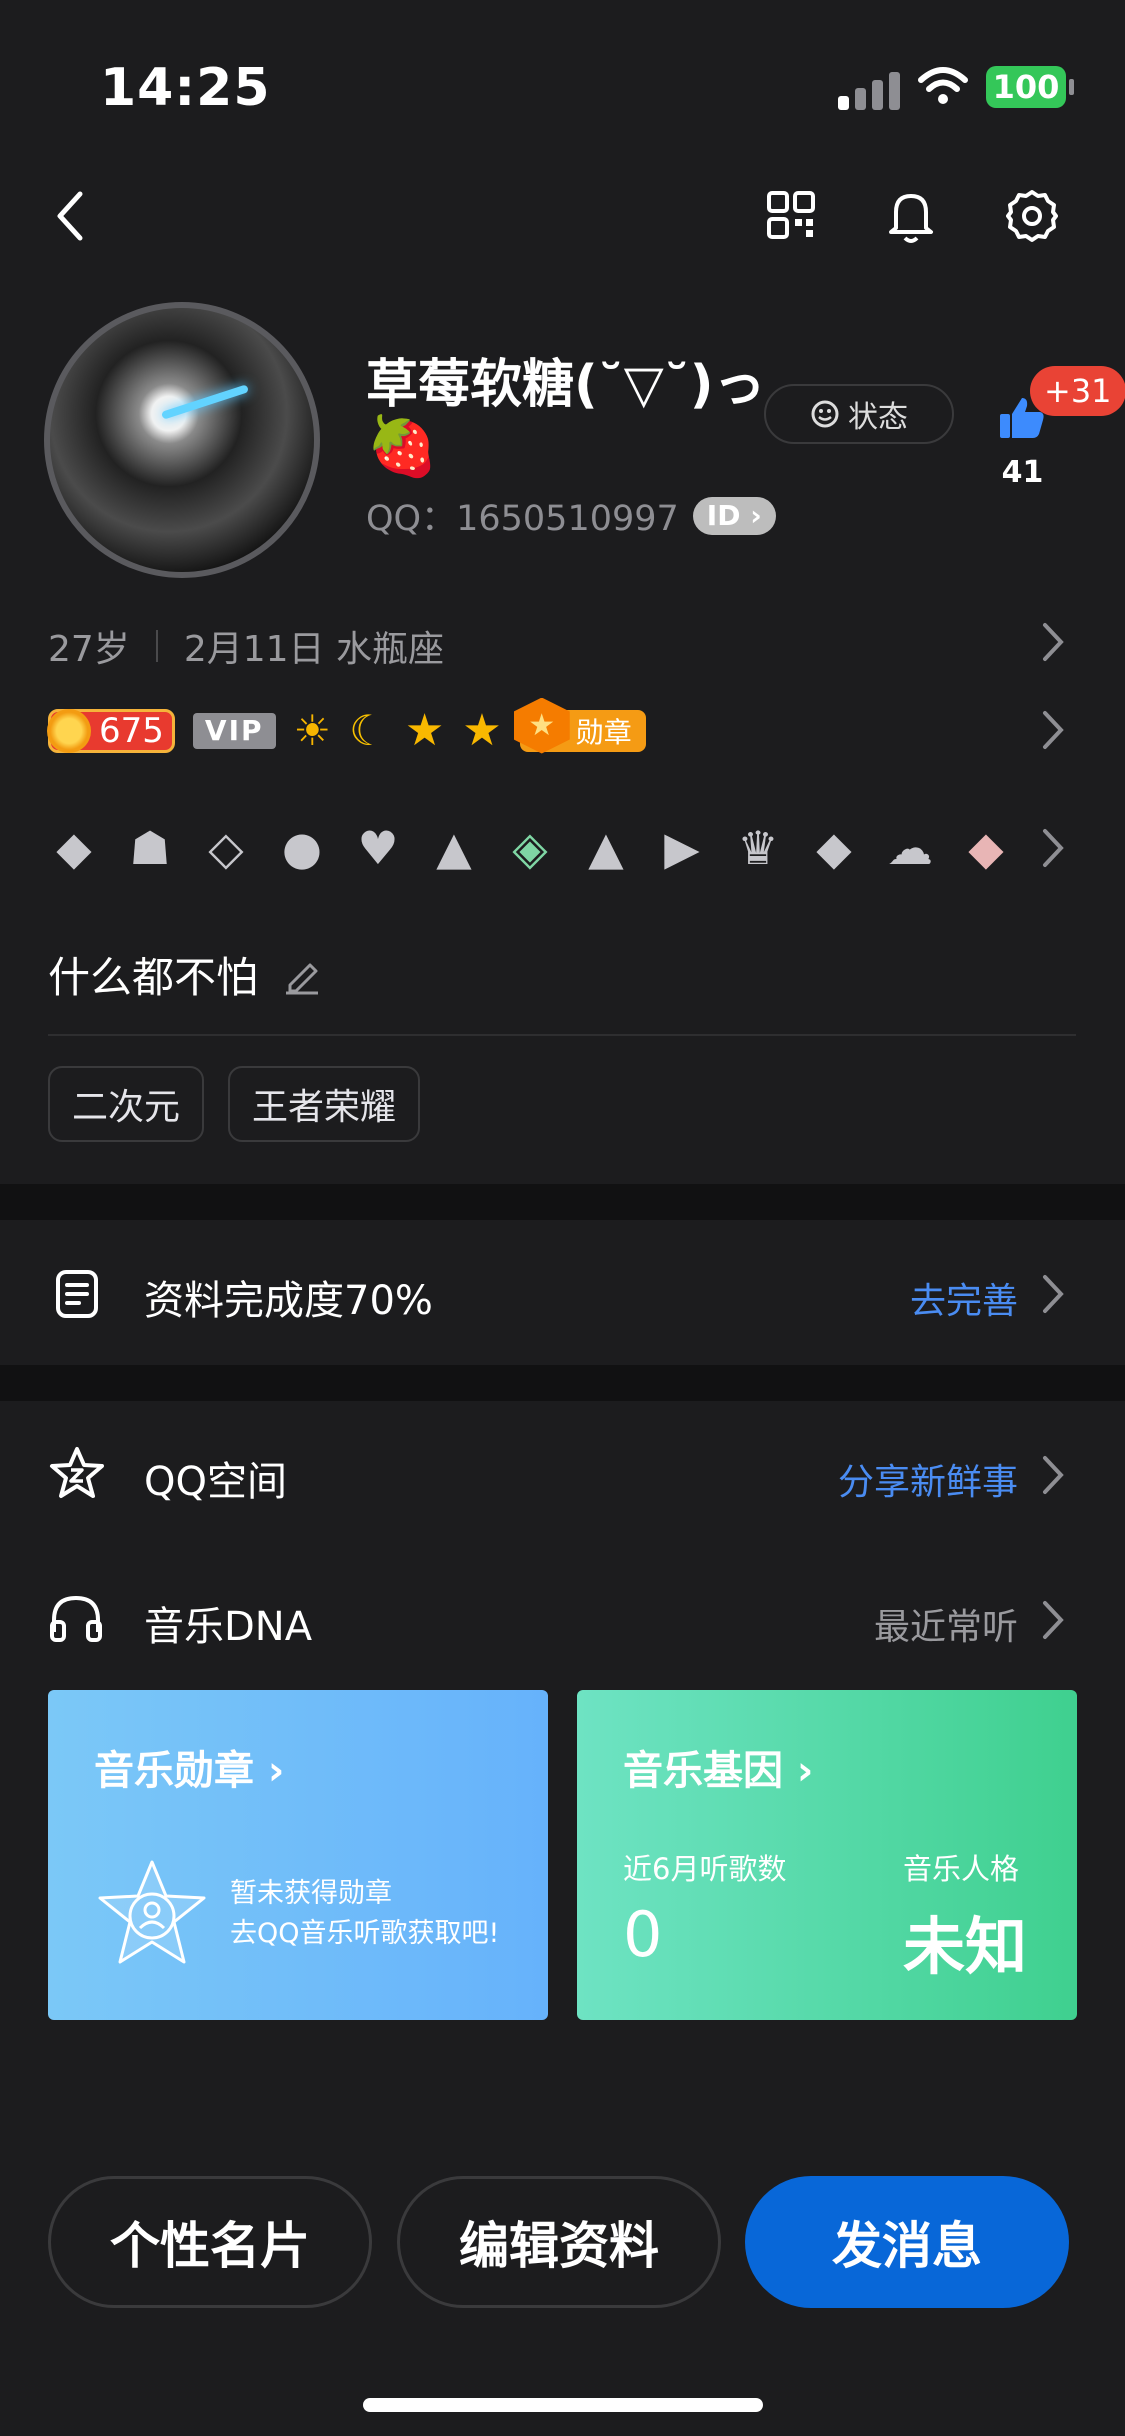 This screenshot has height=2436, width=1125. Describe the element at coordinates (302, 975) in the screenshot. I see `edit-pencil-icon` at that location.